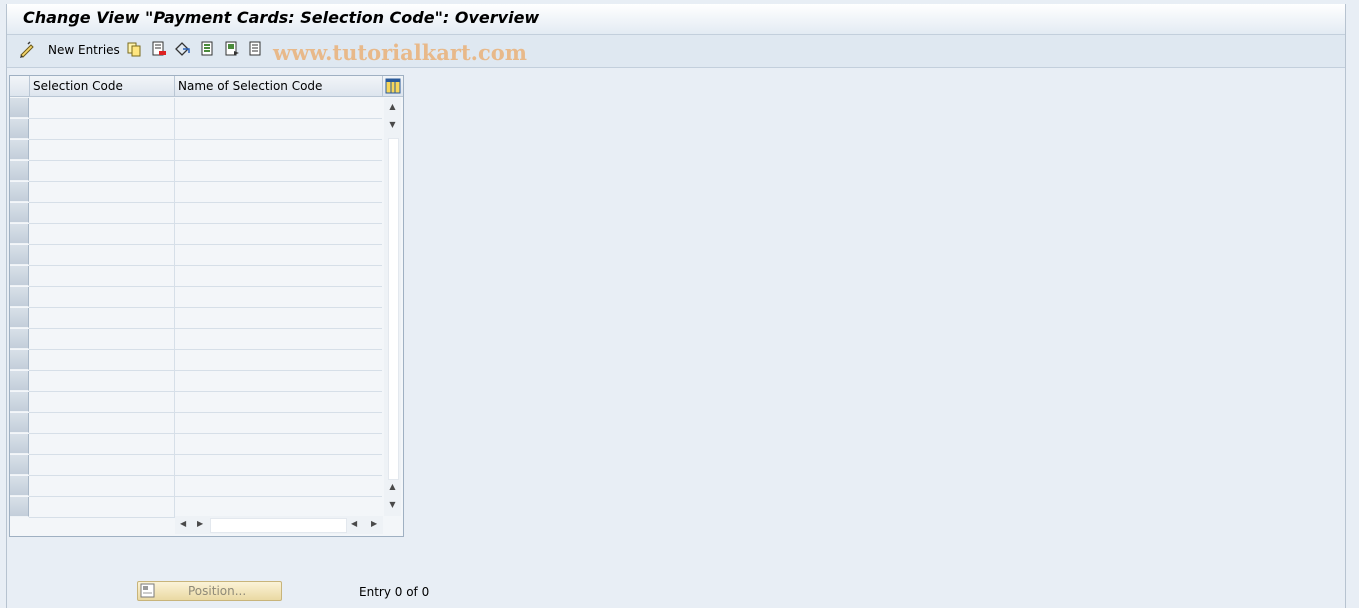 The width and height of the screenshot is (1359, 608). What do you see at coordinates (392, 505) in the screenshot?
I see `scroll-down-icon: ▼` at bounding box center [392, 505].